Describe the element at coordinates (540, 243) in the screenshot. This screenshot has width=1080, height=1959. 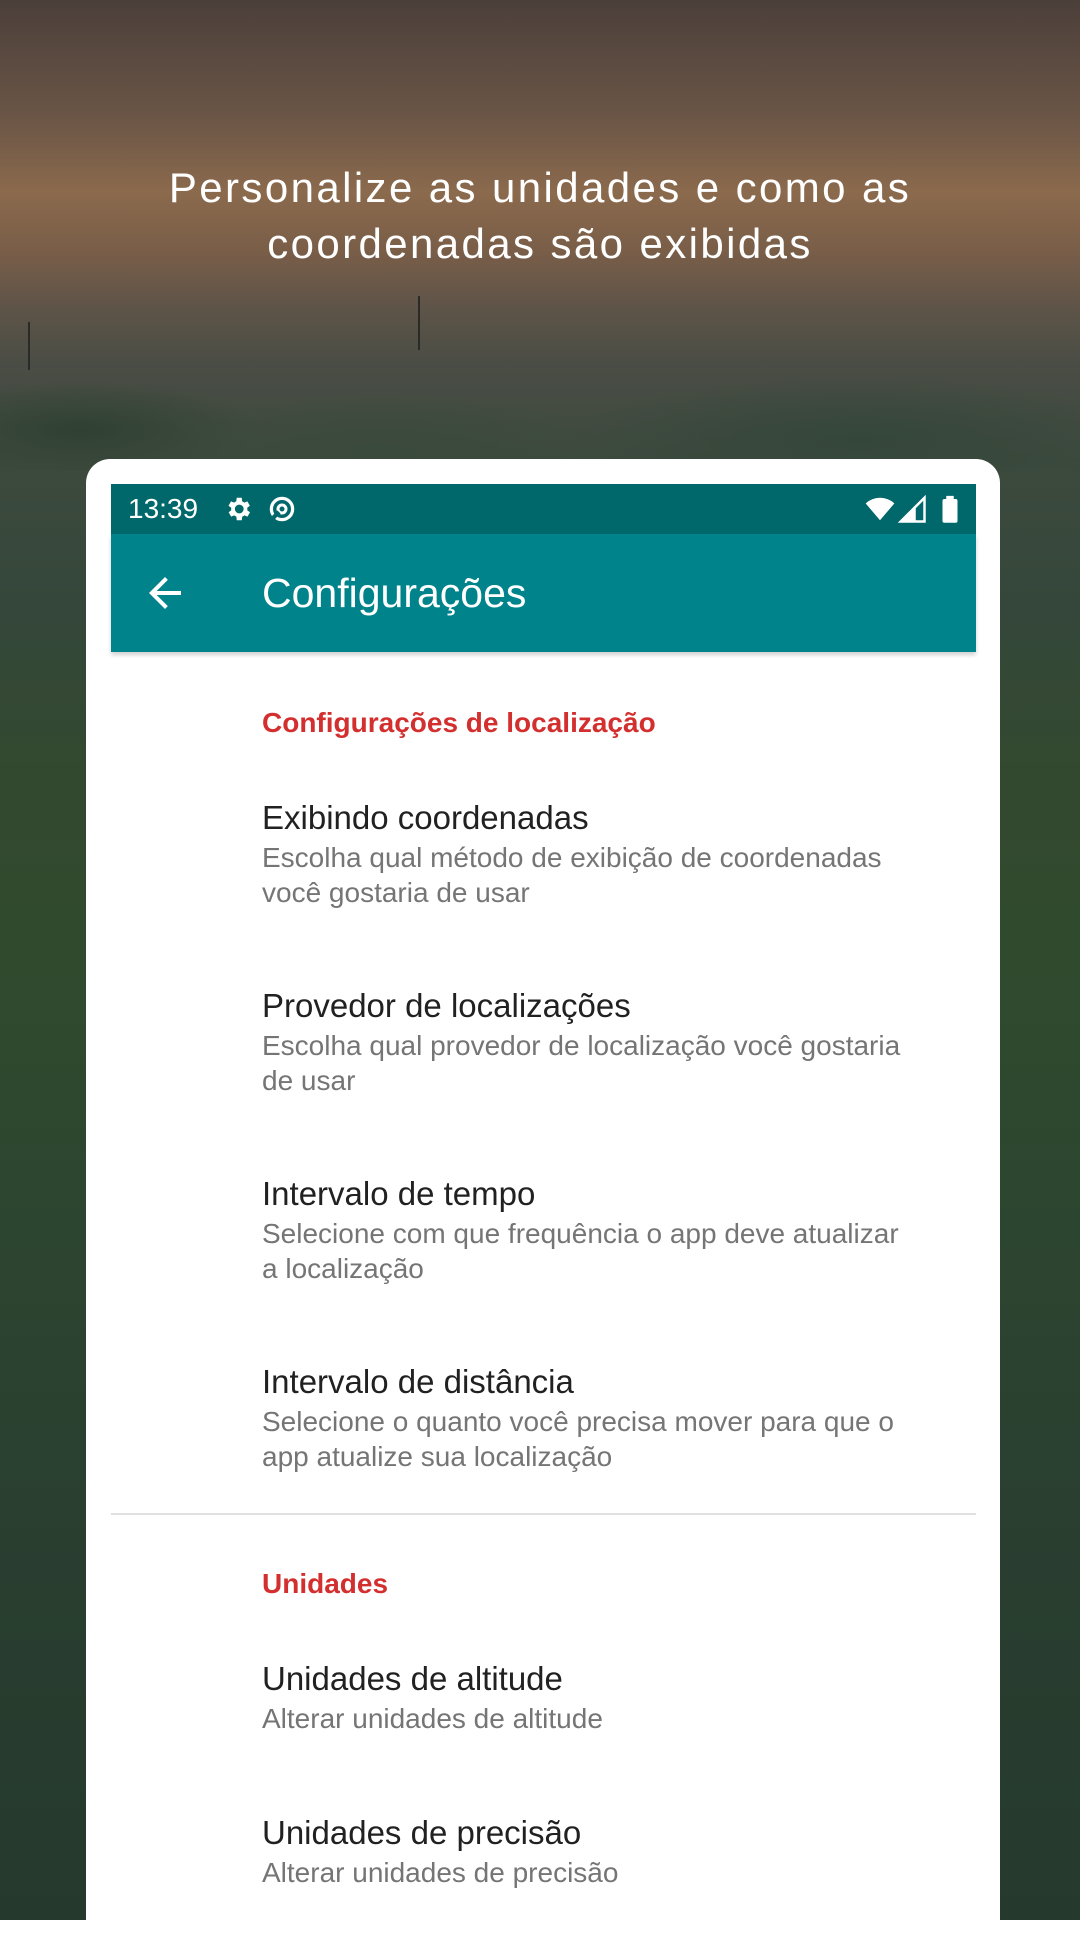
I see `promo-headline-line-2: coordenadas são exibidas` at that location.